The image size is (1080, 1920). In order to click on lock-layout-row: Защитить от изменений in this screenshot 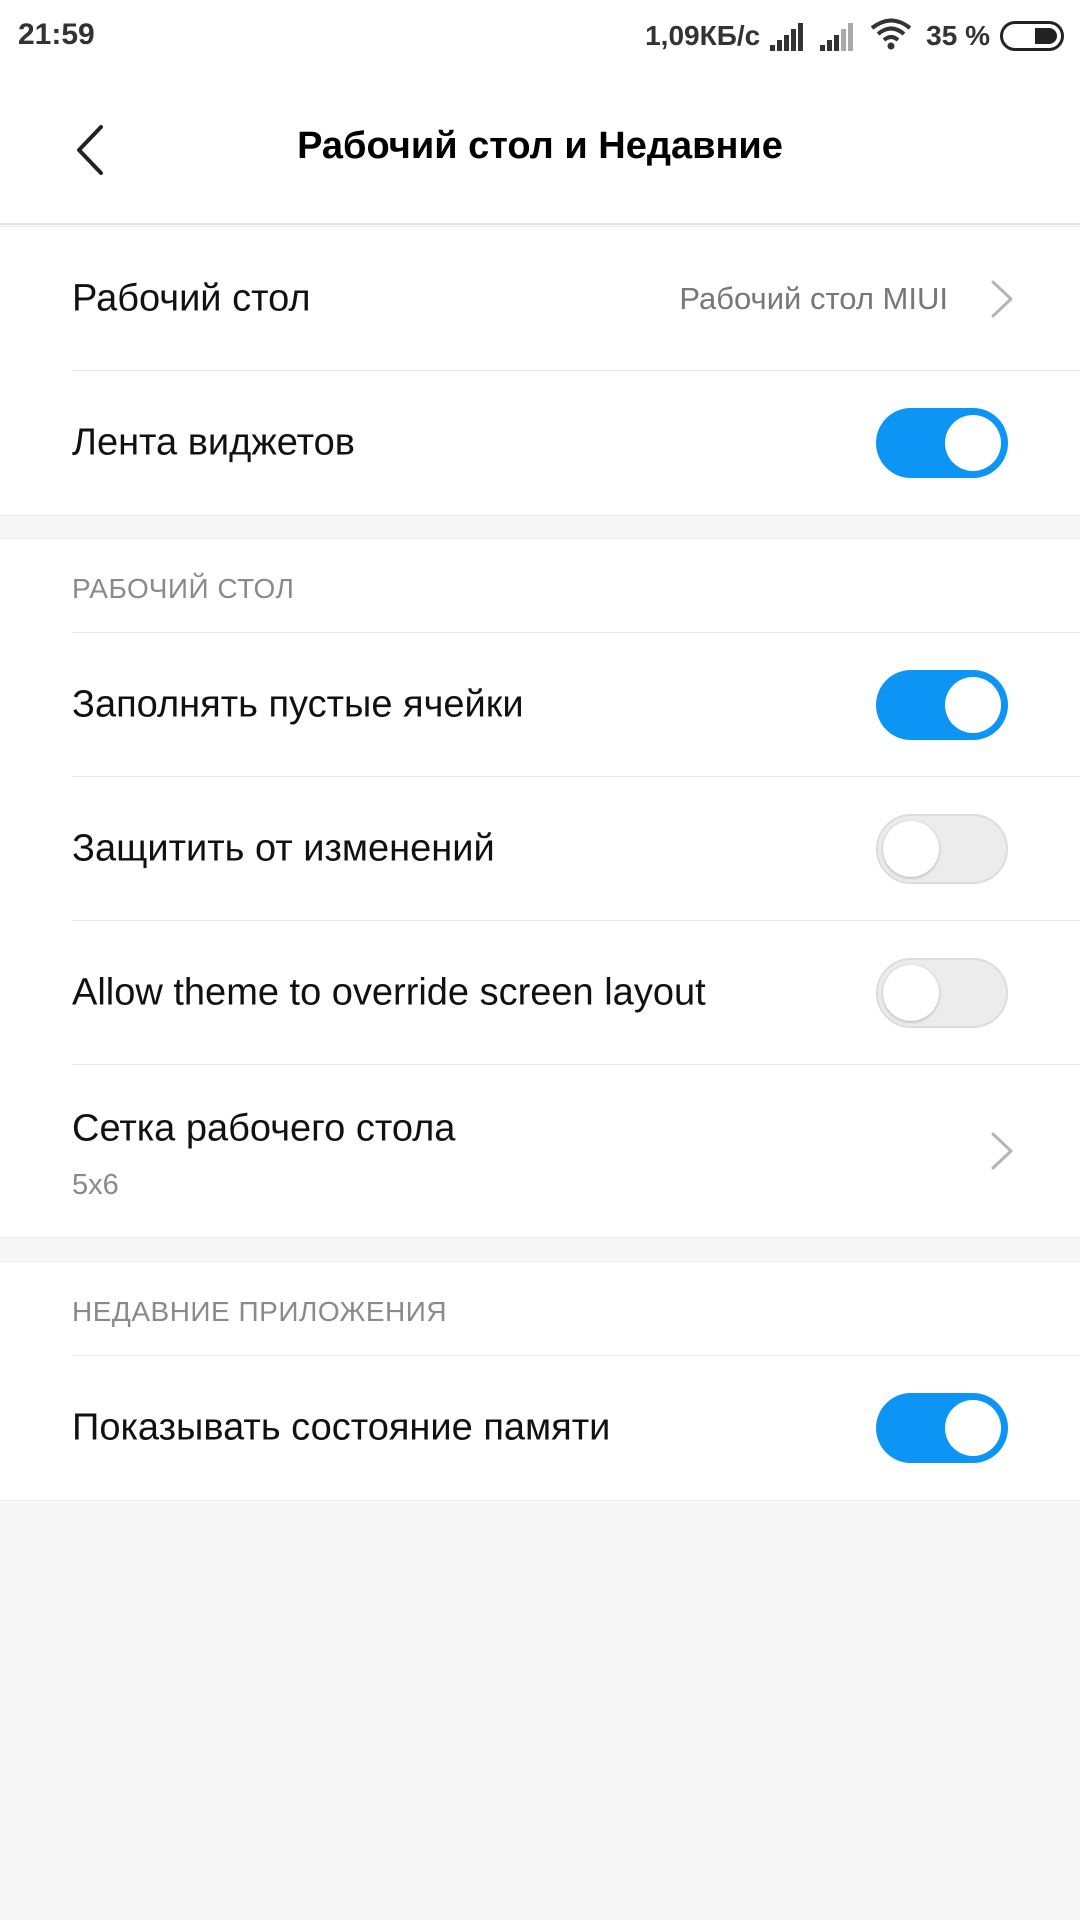, I will do `click(576, 849)`.